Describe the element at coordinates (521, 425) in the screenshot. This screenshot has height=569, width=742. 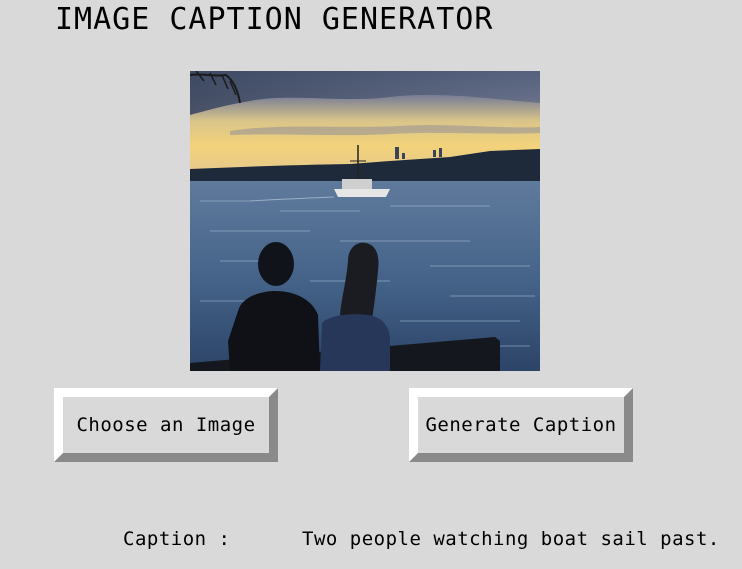
I see `generate-caption-button: Generate Caption` at that location.